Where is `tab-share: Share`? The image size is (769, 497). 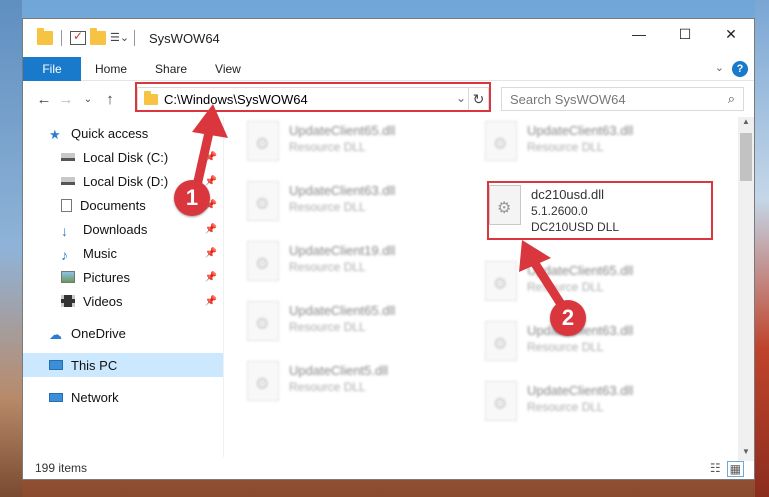
tab-share: Share is located at coordinates (171, 69).